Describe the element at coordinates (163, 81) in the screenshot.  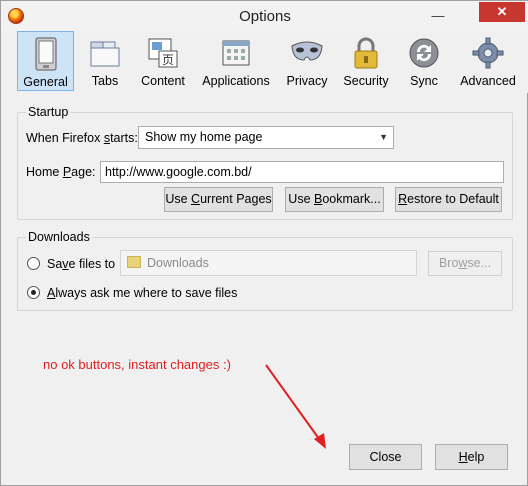
I see `tab-content-label: Content` at that location.